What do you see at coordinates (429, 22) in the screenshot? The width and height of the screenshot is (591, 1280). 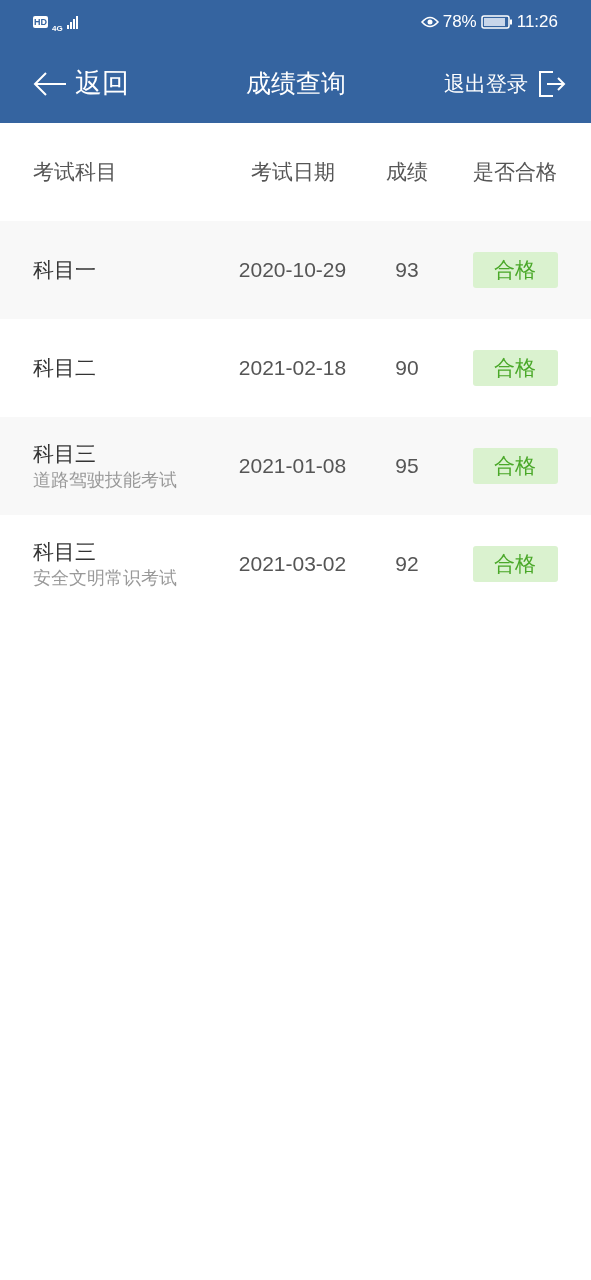 I see `eye-icon` at bounding box center [429, 22].